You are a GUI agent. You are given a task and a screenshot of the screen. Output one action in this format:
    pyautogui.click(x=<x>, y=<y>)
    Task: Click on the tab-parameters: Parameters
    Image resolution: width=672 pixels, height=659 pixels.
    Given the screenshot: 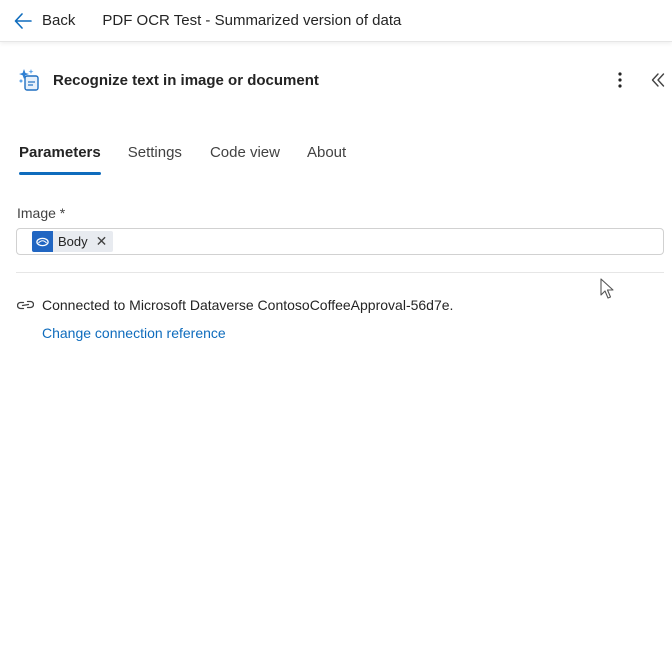 What is the action you would take?
    pyautogui.click(x=60, y=157)
    